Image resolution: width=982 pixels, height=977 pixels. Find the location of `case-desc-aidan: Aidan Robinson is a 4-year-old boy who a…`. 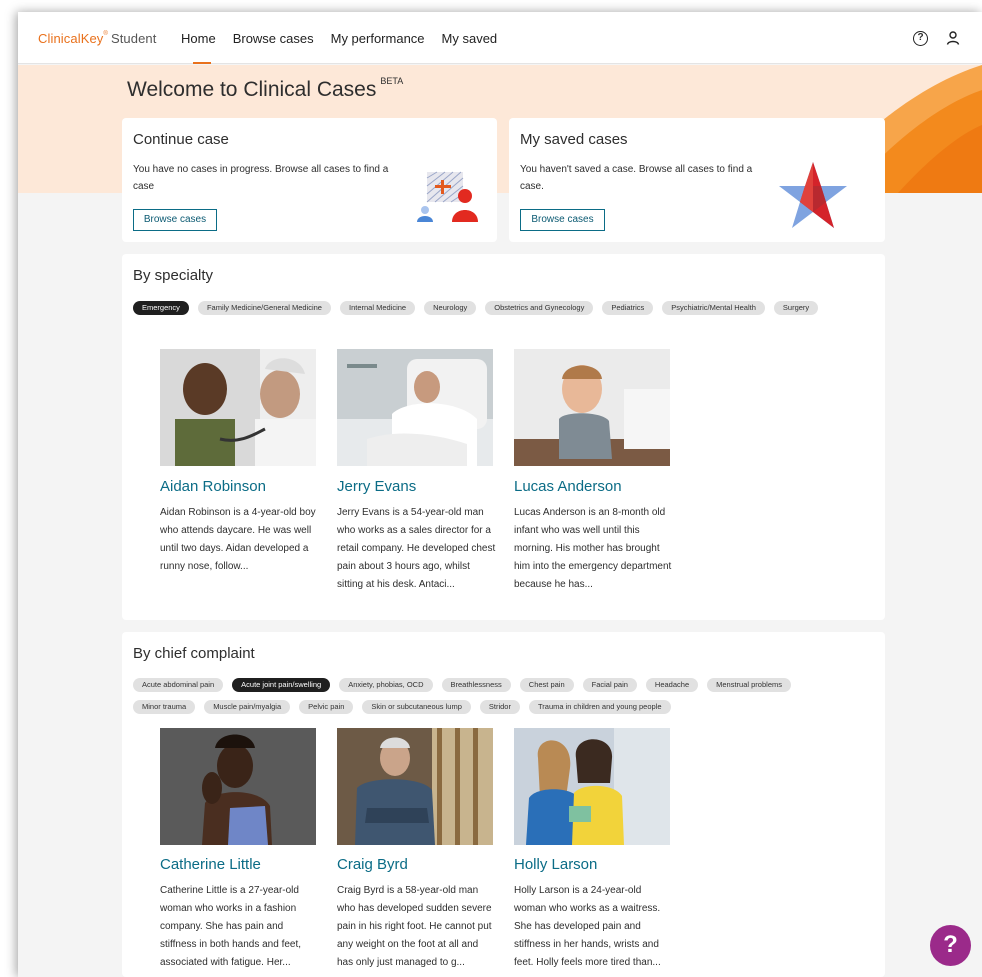

case-desc-aidan: Aidan Robinson is a 4-year-old boy who a… is located at coordinates (238, 539).